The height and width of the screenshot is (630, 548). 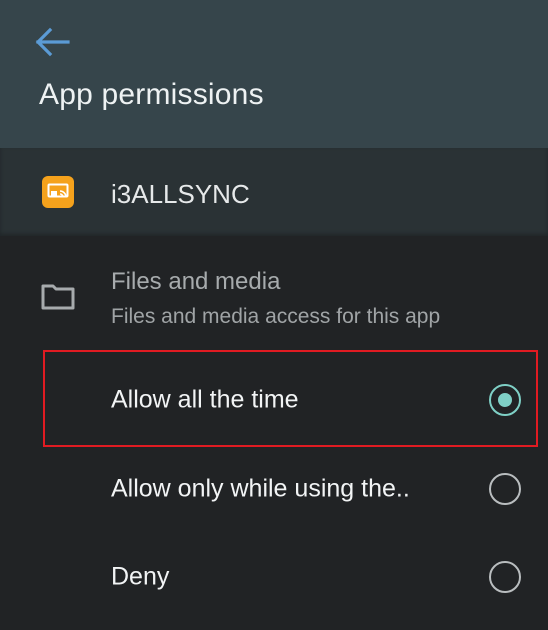 I want to click on page-title: App permissions, so click(x=151, y=94).